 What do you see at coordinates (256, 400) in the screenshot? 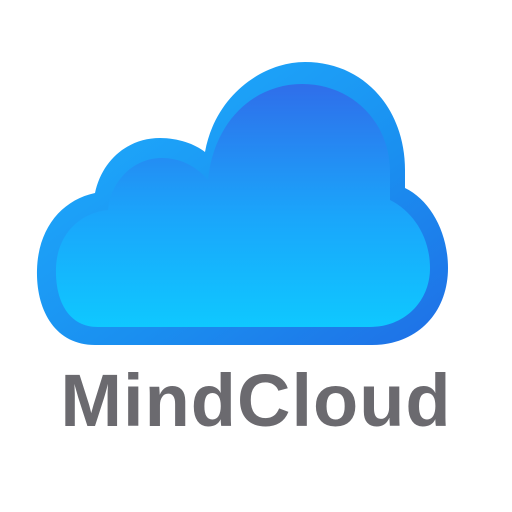
I see `brand-name: MindCloud` at bounding box center [256, 400].